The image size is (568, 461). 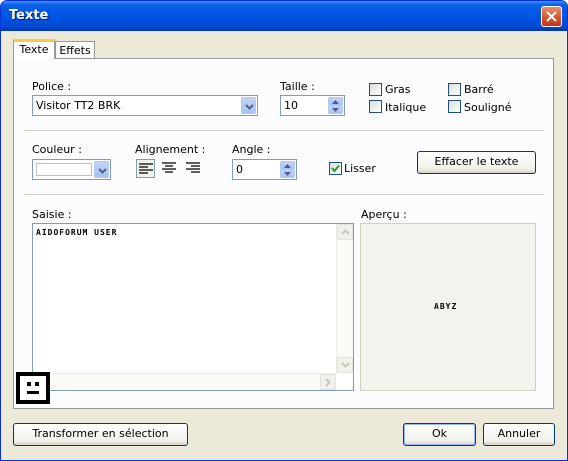 What do you see at coordinates (29, 15) in the screenshot?
I see `window-title: Texte` at bounding box center [29, 15].